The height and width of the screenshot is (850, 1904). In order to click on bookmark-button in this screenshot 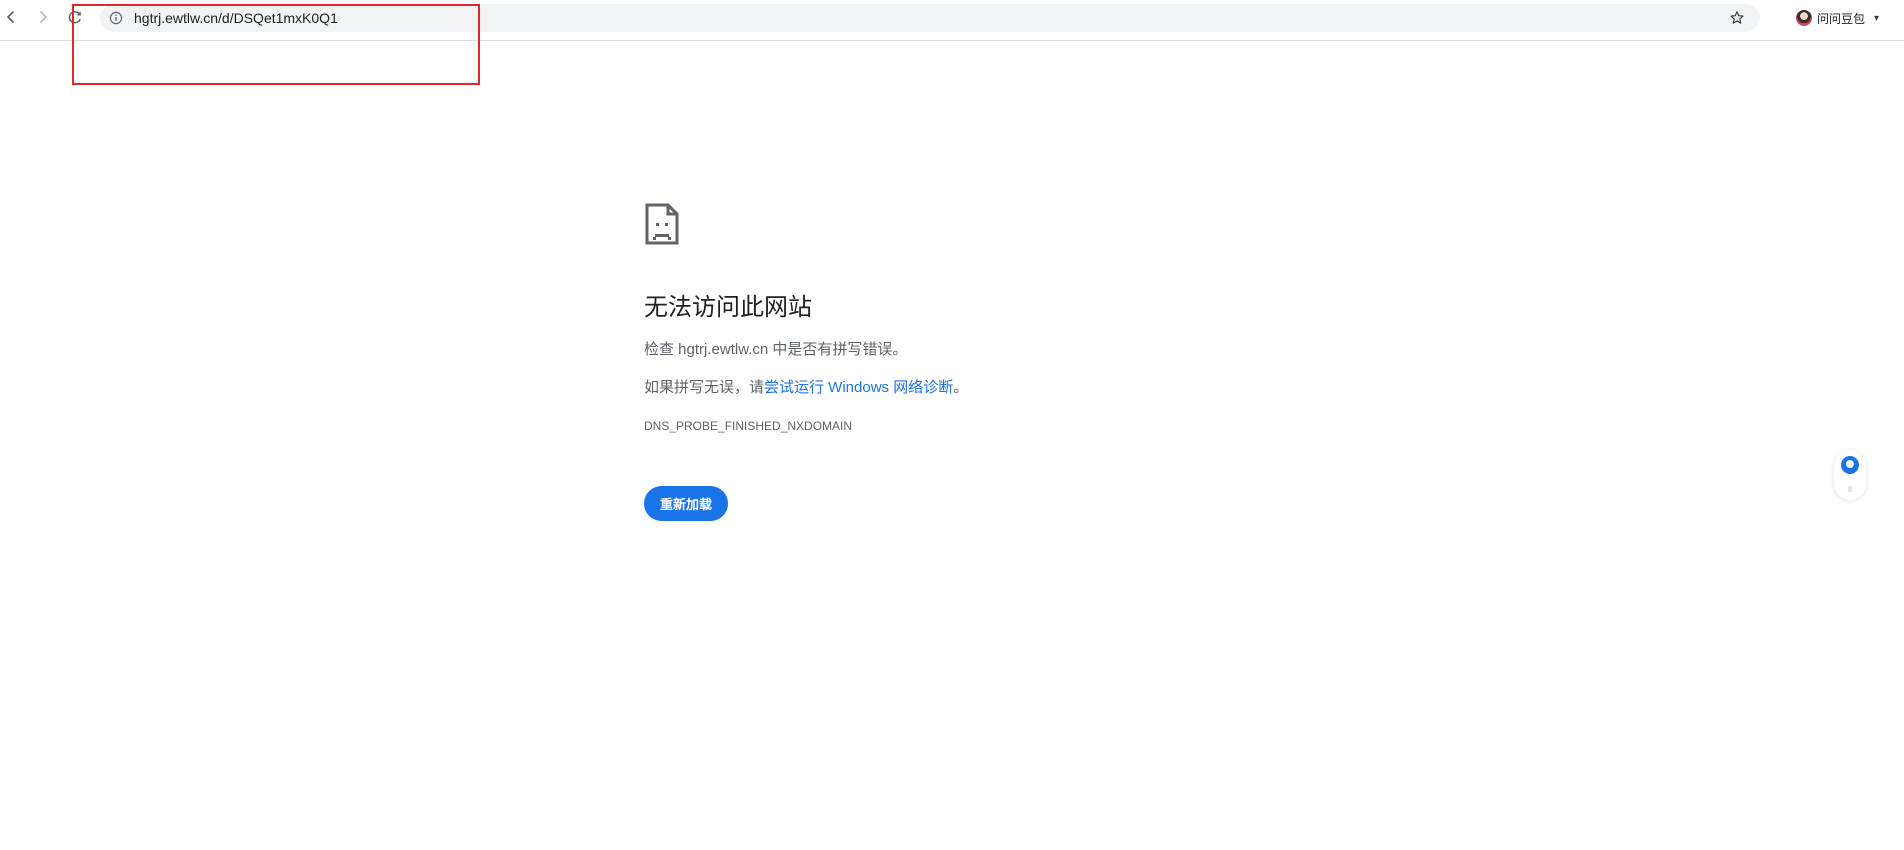, I will do `click(1737, 18)`.